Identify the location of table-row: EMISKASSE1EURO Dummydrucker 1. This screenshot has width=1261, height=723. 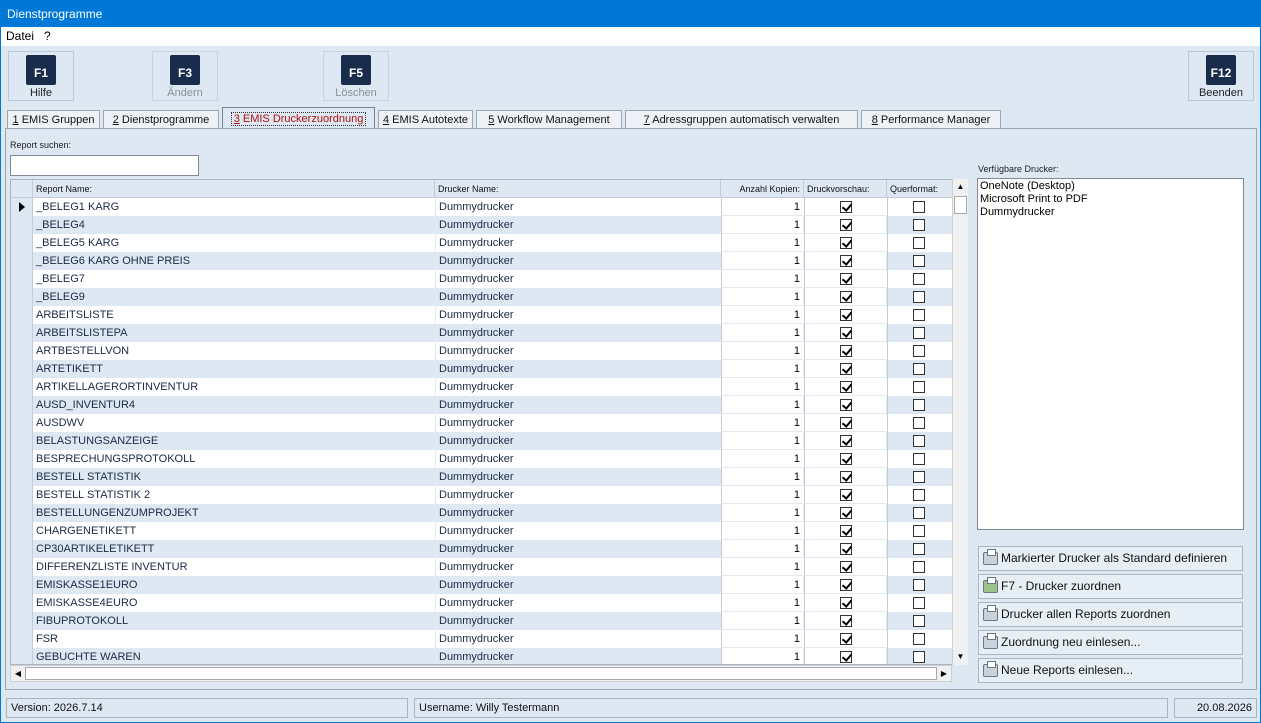
(482, 585).